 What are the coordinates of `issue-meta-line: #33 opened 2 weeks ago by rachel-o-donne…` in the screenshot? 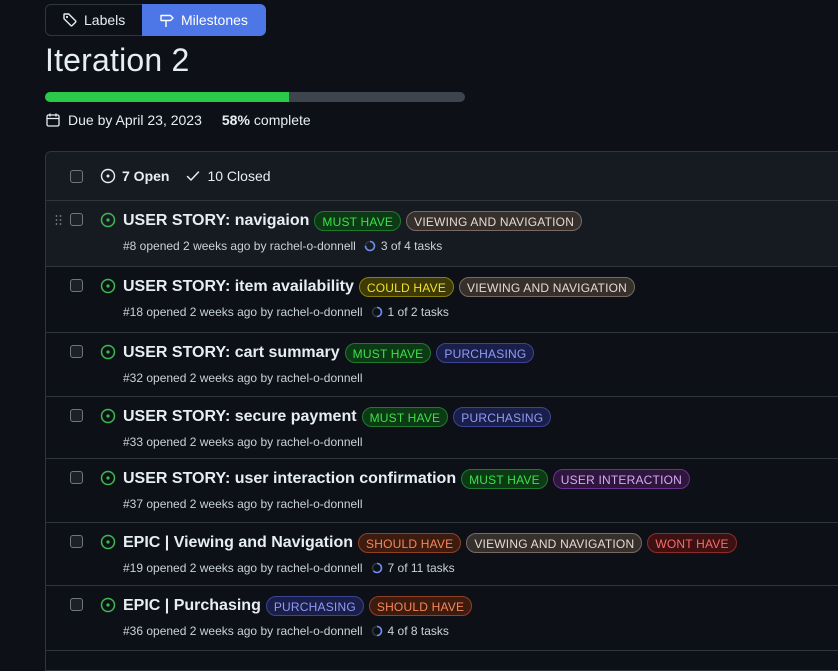 It's located at (243, 442).